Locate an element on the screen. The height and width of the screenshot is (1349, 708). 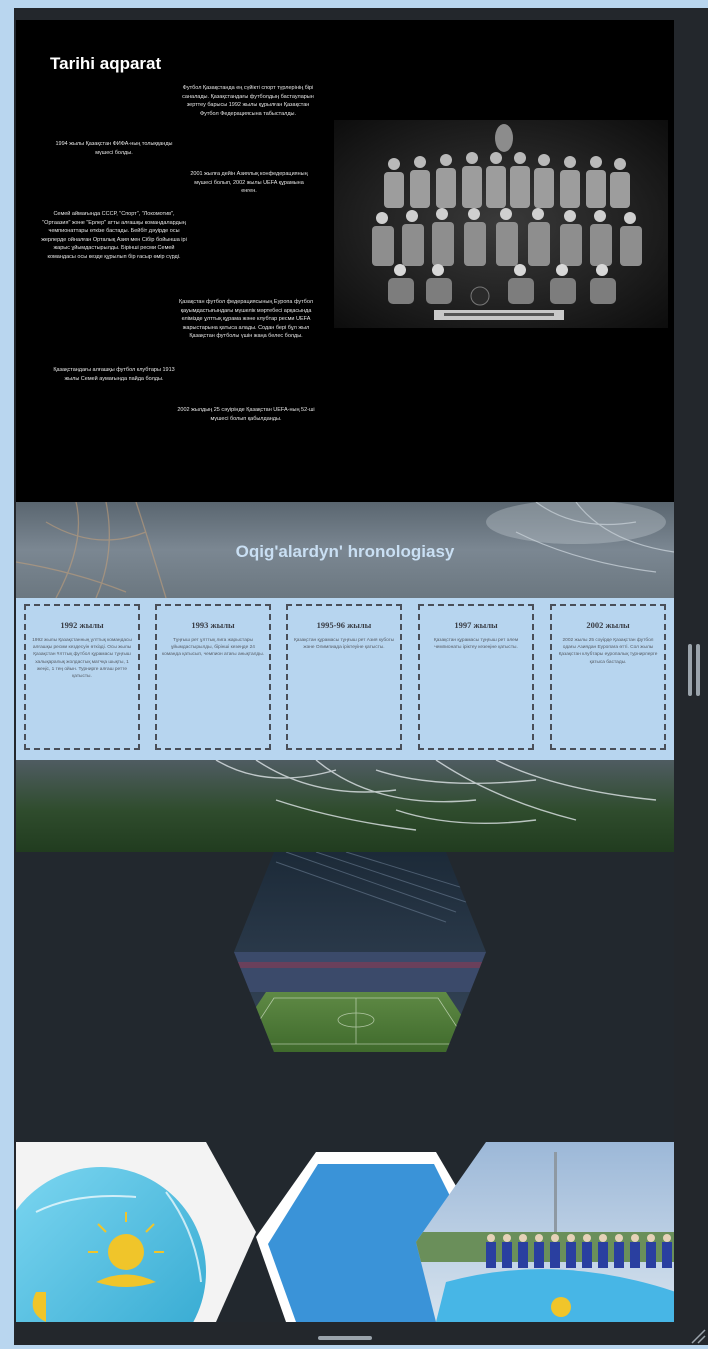
history-title: Tarihi aqparat is located at coordinates (106, 63).